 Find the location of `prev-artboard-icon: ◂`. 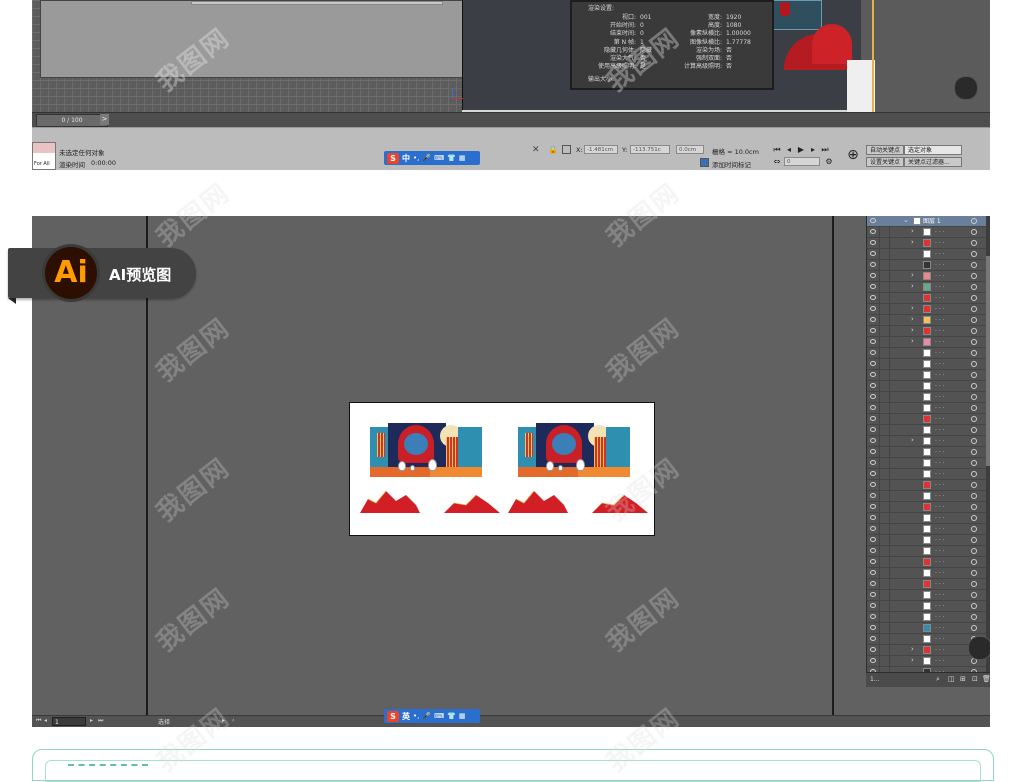

prev-artboard-icon: ◂ is located at coordinates (45, 720).